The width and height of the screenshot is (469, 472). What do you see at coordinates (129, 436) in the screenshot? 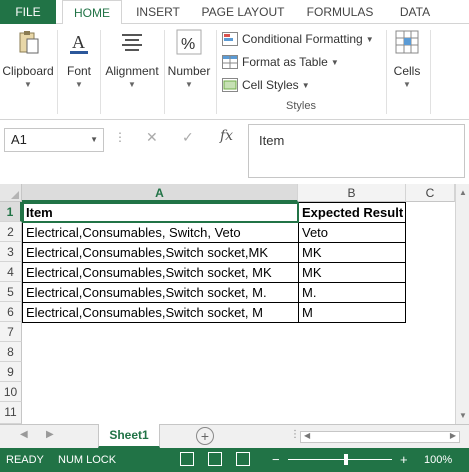
I see `sheet-tab-sheet1: Sheet1` at bounding box center [129, 436].